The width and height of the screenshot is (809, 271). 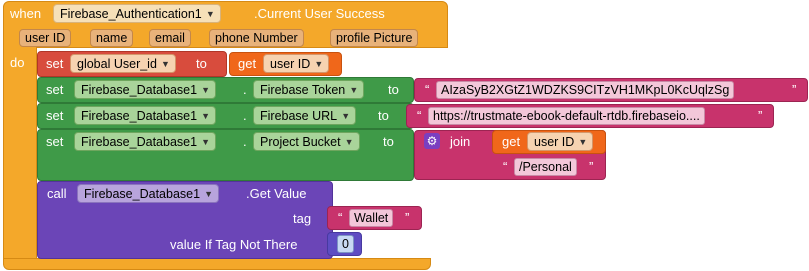 What do you see at coordinates (383, 115) in the screenshot?
I see `url-to-label: to` at bounding box center [383, 115].